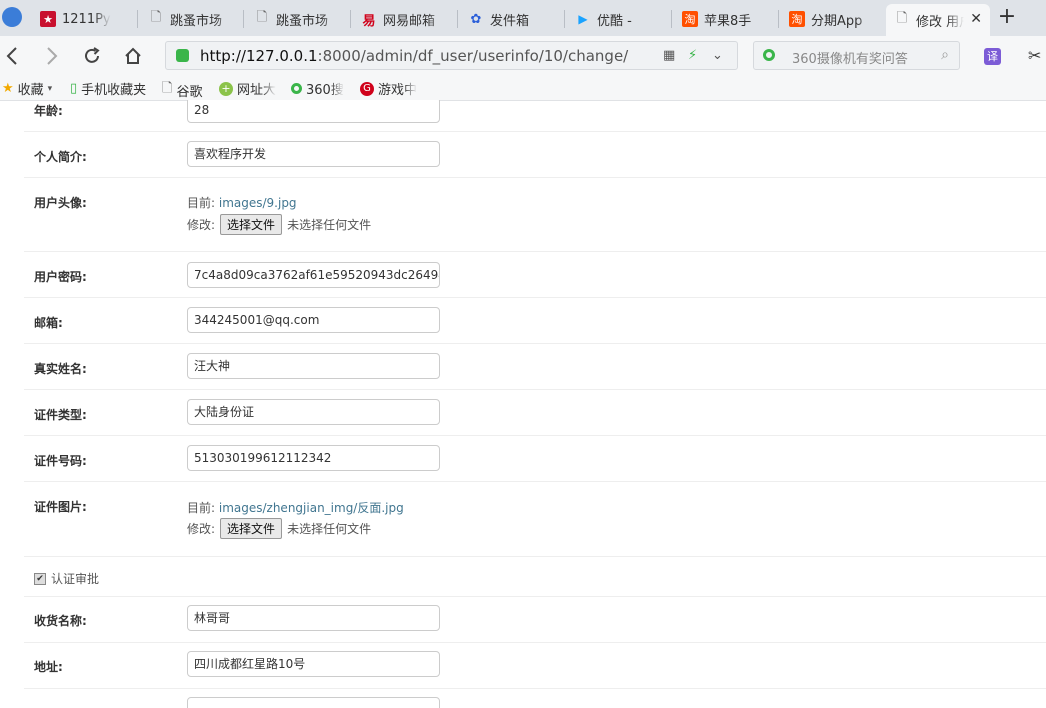  I want to click on id-image-change: 修改: 选择文件 未选择任何文件, so click(279, 528).